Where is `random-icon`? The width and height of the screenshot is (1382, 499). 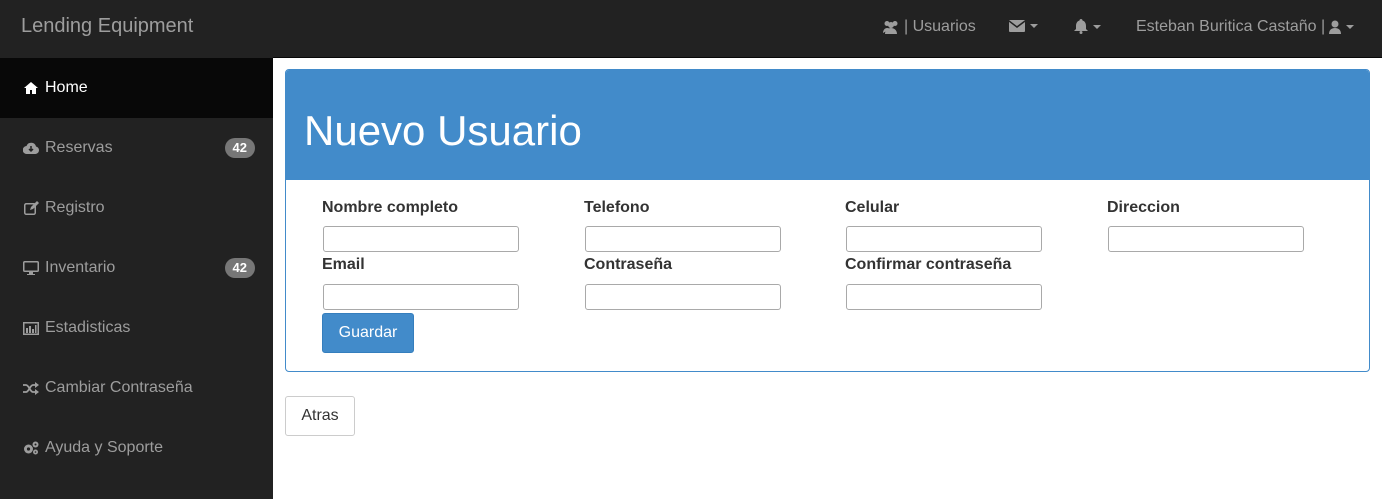
random-icon is located at coordinates (31, 388).